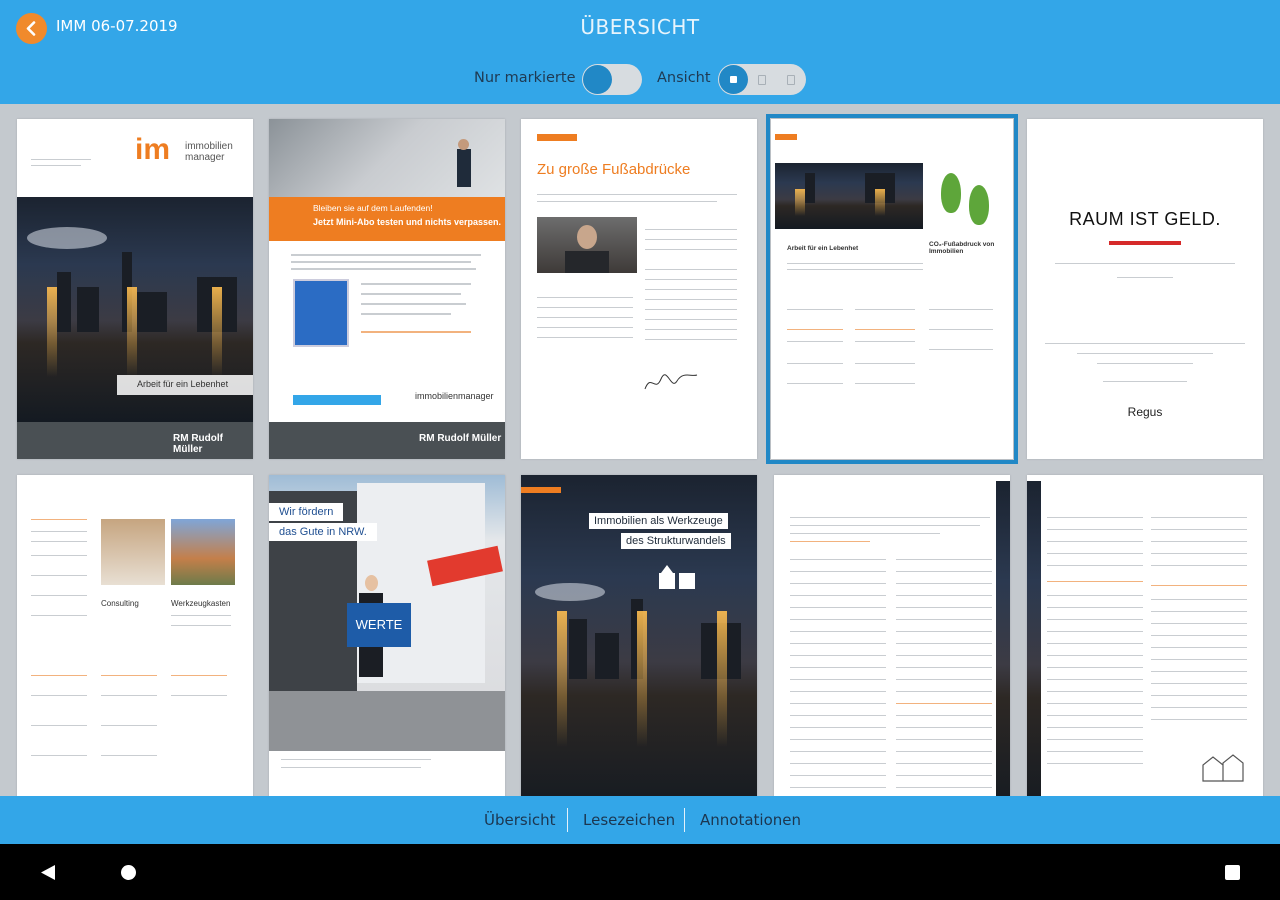 This screenshot has width=1280, height=900. What do you see at coordinates (120, 603) in the screenshot?
I see `column-title-consulting: Consulting` at bounding box center [120, 603].